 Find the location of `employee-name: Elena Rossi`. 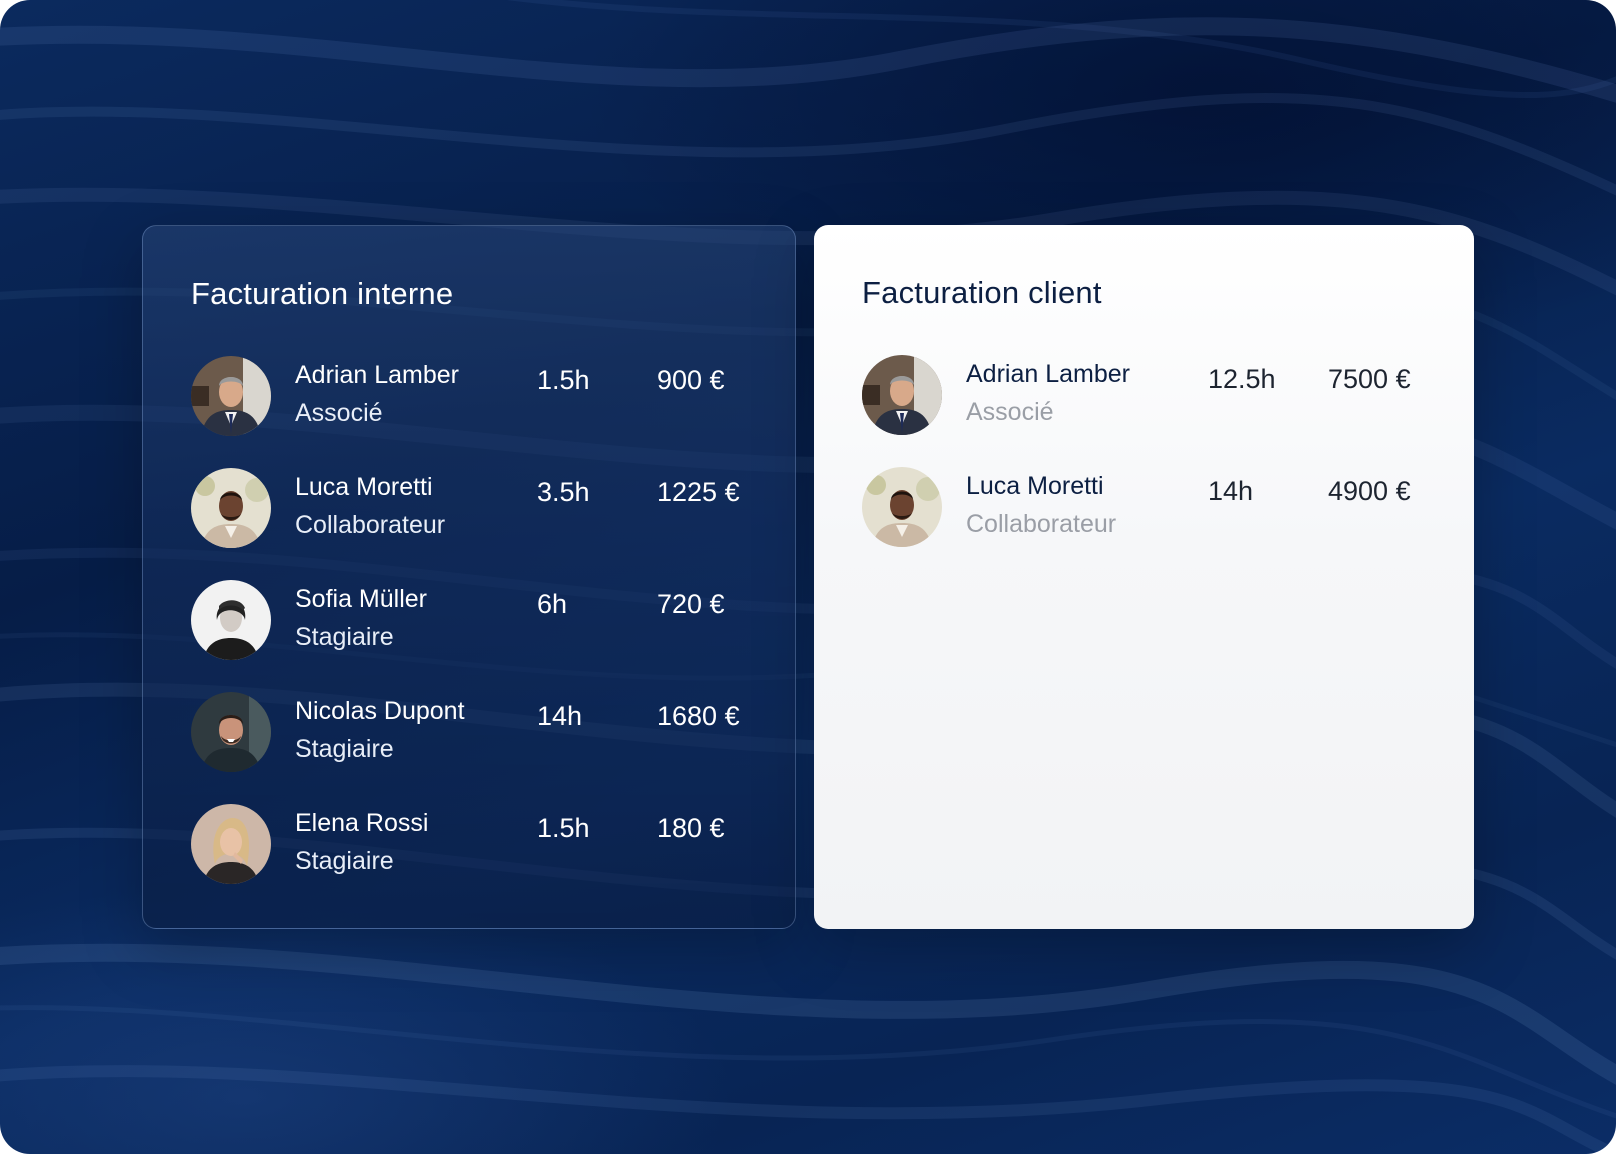

employee-name: Elena Rossi is located at coordinates (362, 823).